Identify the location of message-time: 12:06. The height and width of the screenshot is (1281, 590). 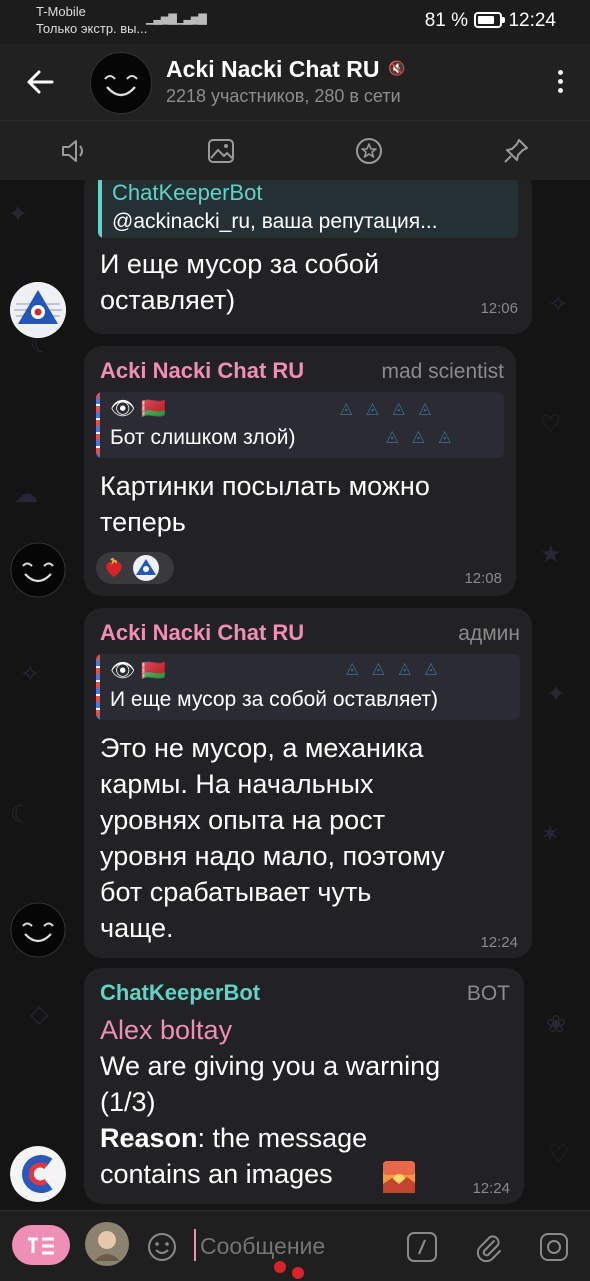
(499, 308).